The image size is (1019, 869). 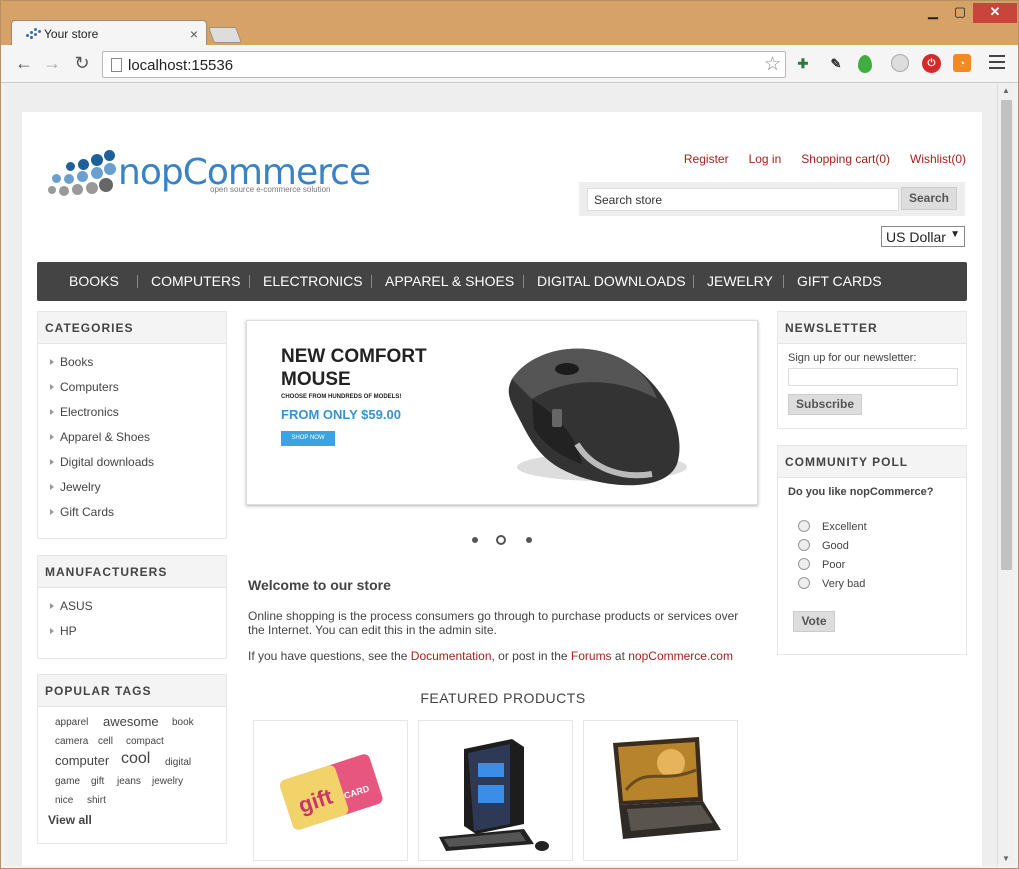 What do you see at coordinates (839, 281) in the screenshot?
I see `menu-item-gift-cards: GIFT CARDS` at bounding box center [839, 281].